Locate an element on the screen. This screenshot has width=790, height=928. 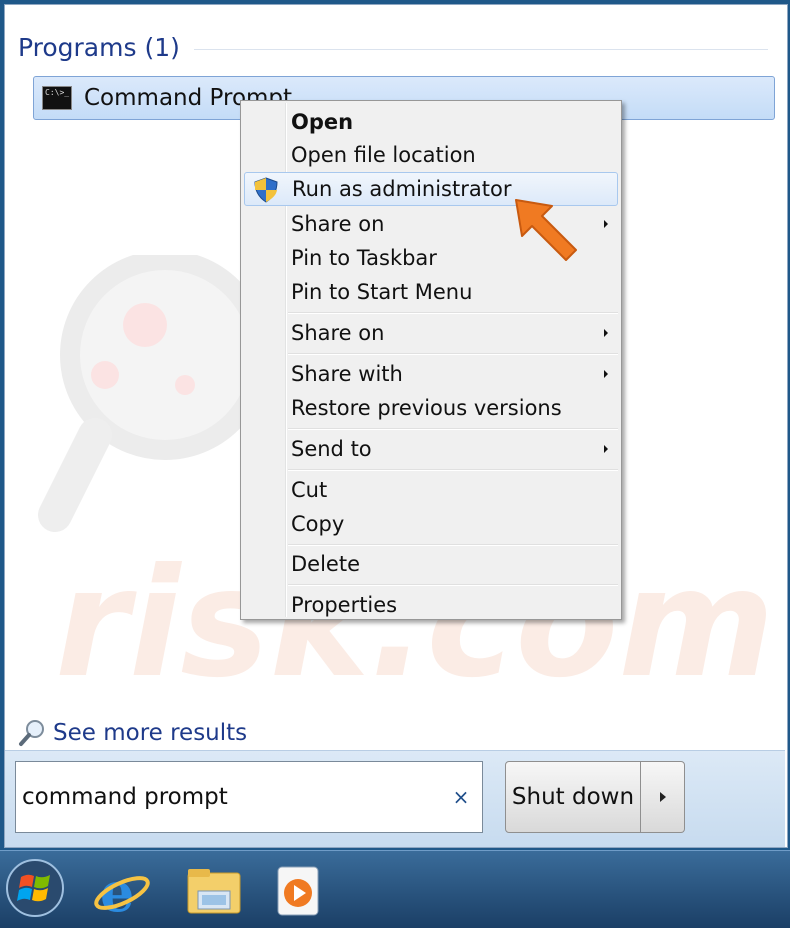
menu-item-open-file-location: Open file location is located at coordinates (431, 155).